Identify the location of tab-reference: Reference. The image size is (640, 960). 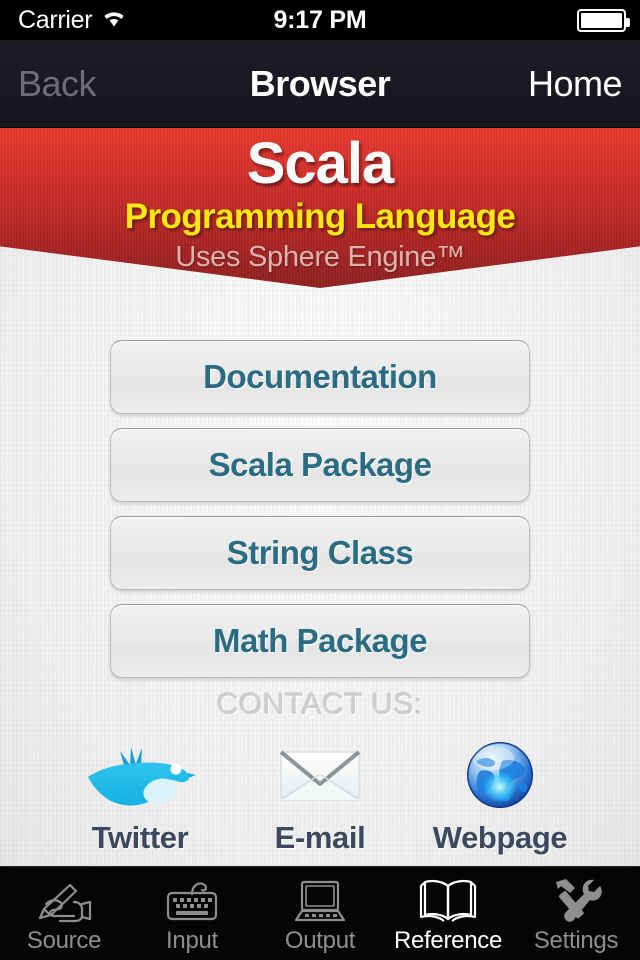
(448, 913).